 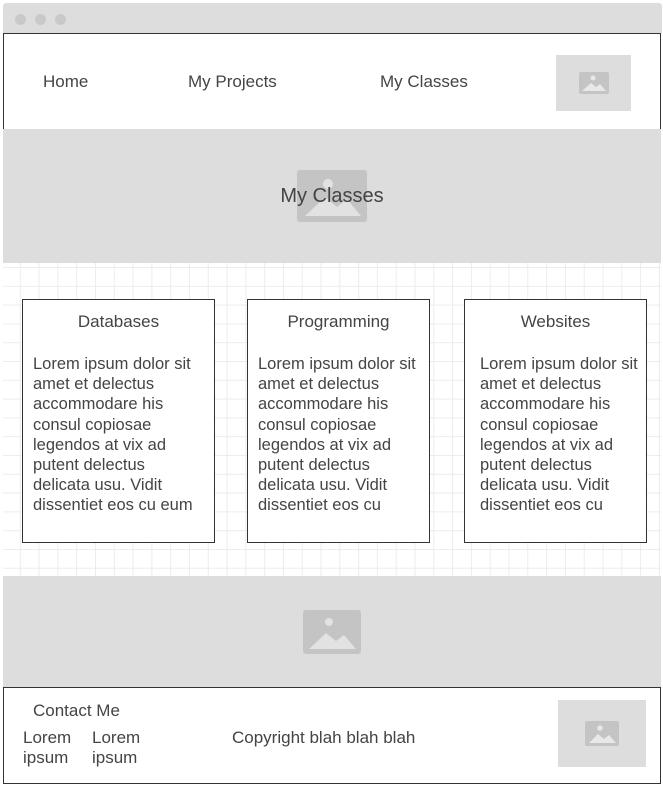 What do you see at coordinates (555, 321) in the screenshot?
I see `card-title: Websites` at bounding box center [555, 321].